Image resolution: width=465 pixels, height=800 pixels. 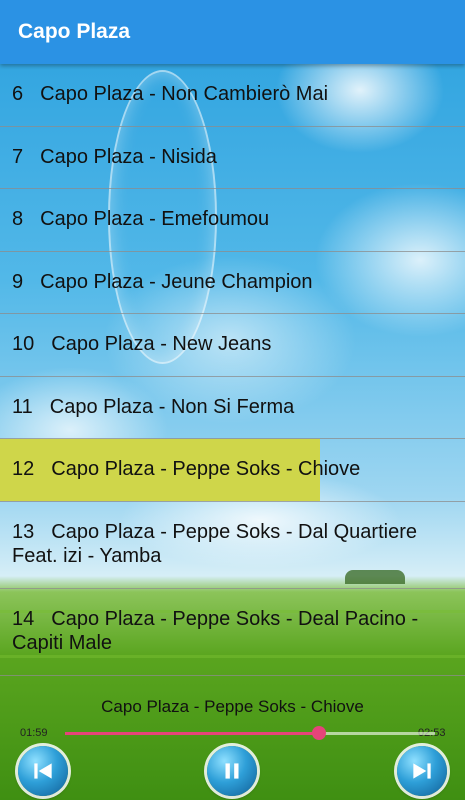 I want to click on track-row: 6 Capo Plaza - Non Cambierò Mai, so click(x=232, y=95).